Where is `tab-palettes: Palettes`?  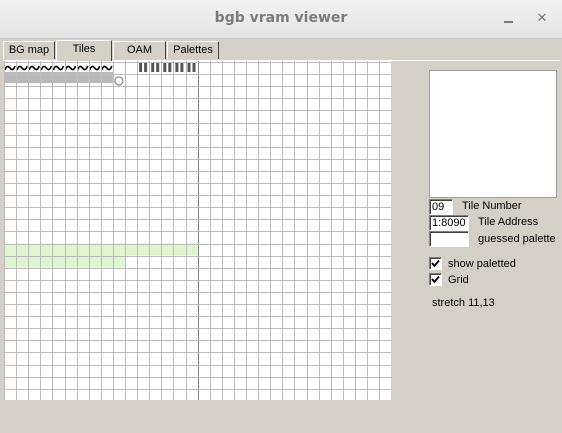
tab-palettes: Palettes is located at coordinates (193, 50).